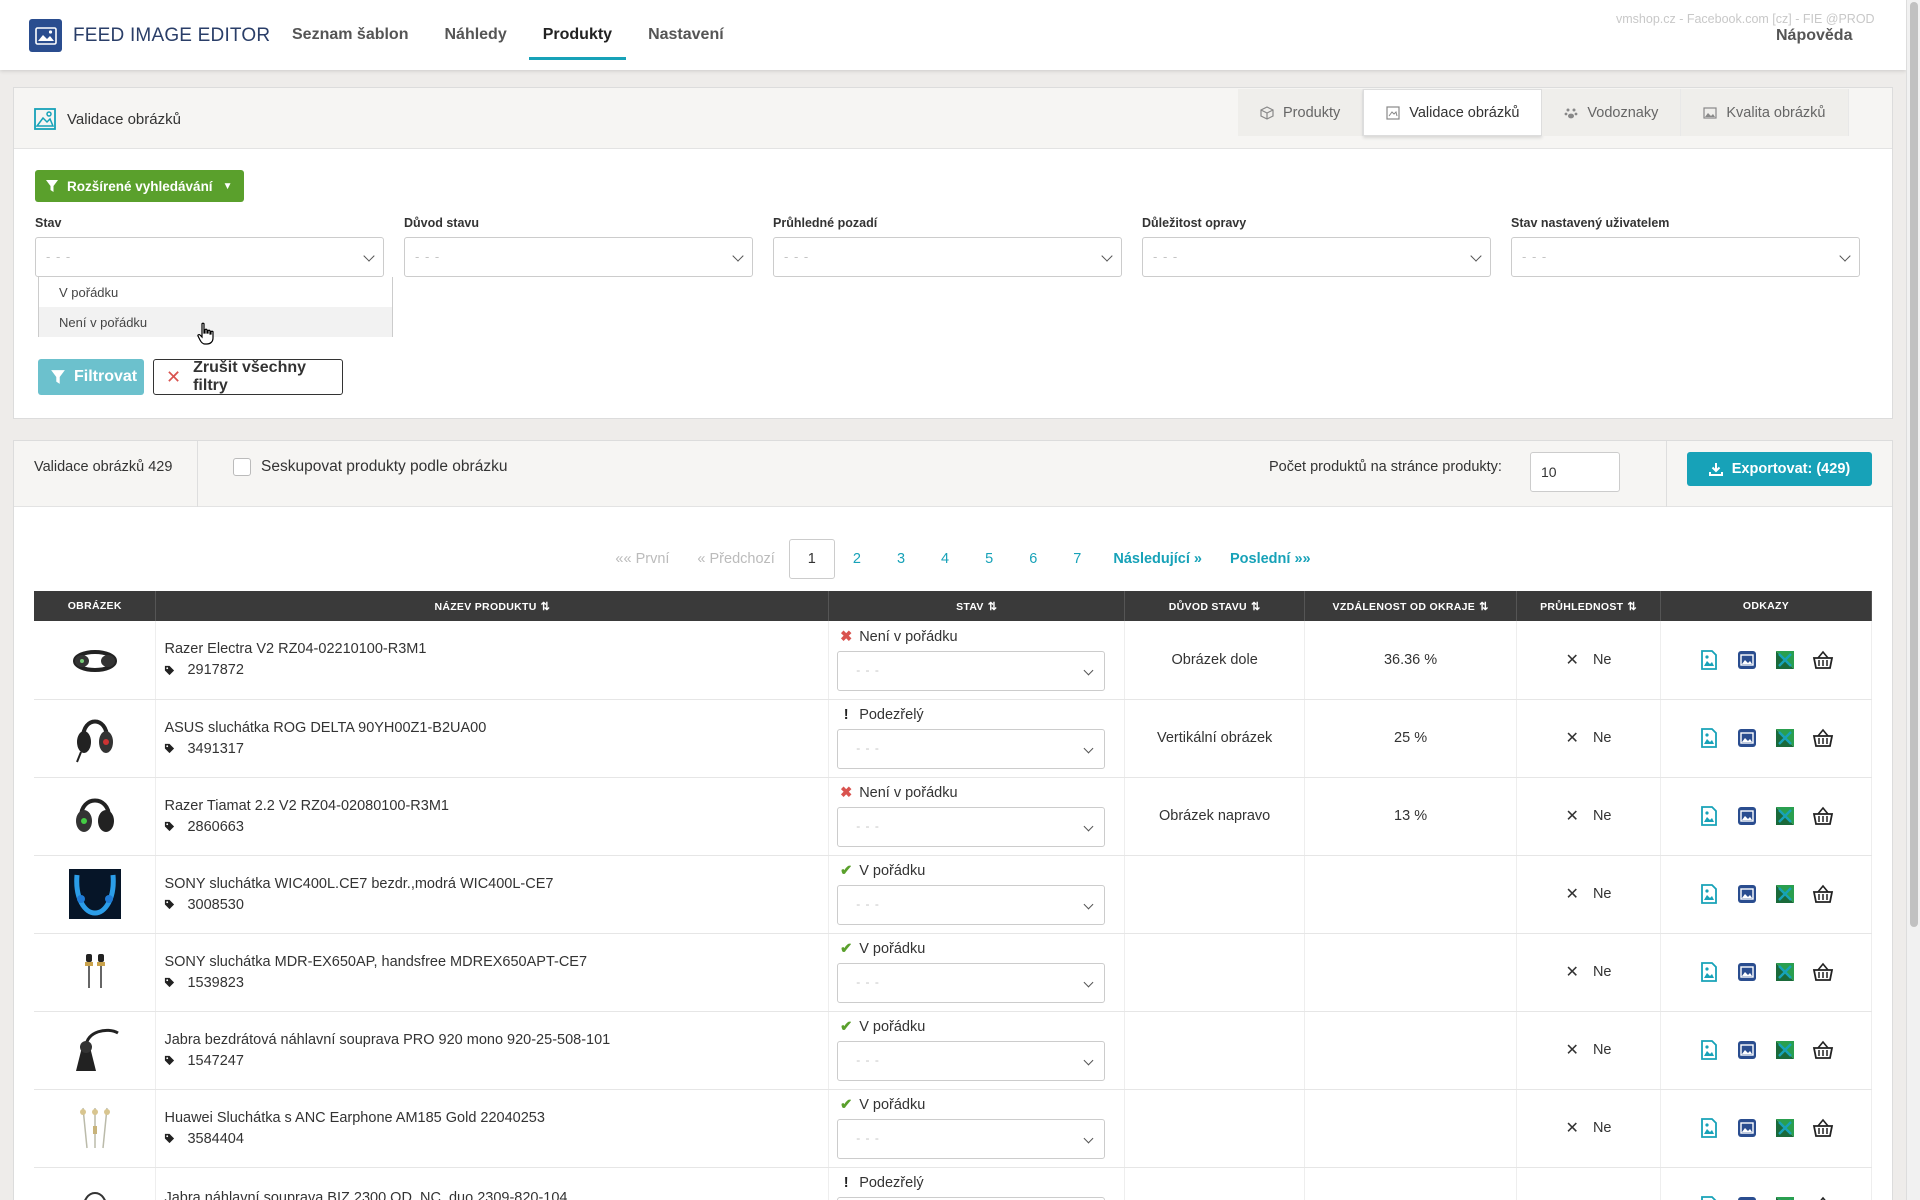 Image resolution: width=1920 pixels, height=1200 pixels. Describe the element at coordinates (857, 559) in the screenshot. I see `page-2: 2` at that location.